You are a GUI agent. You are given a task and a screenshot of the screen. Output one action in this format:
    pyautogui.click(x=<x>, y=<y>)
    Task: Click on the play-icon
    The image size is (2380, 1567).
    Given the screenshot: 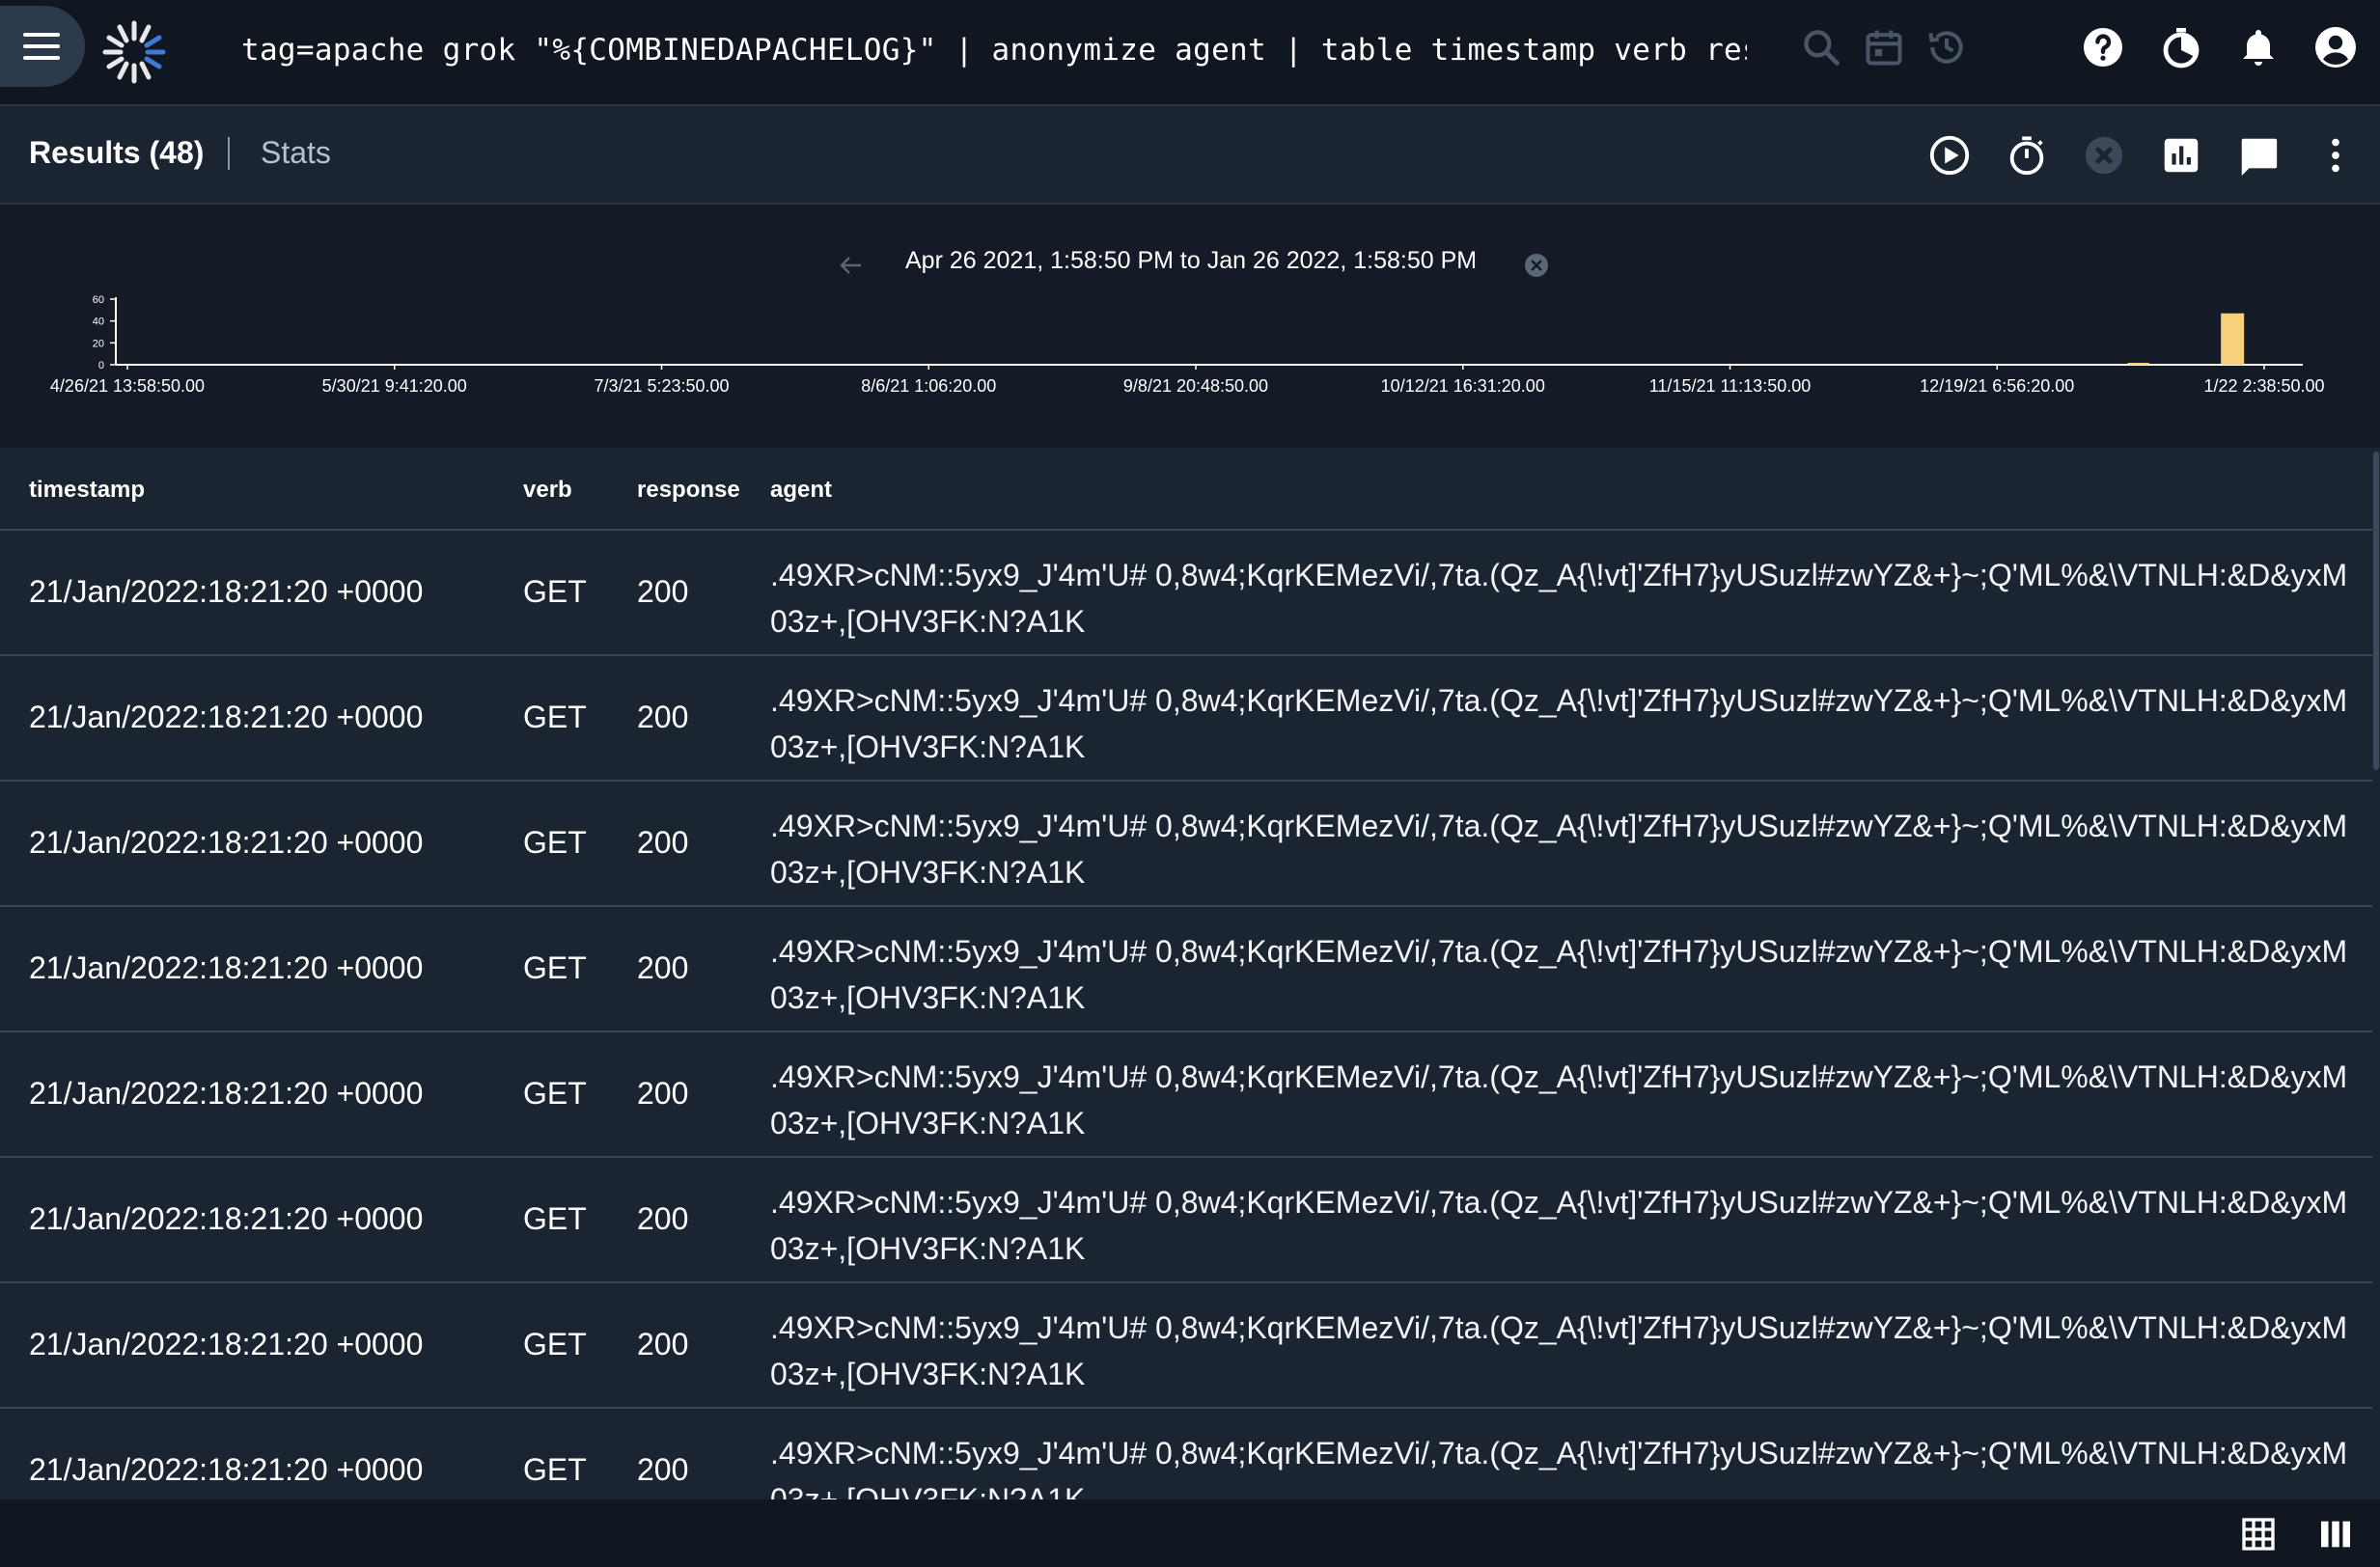 What is the action you would take?
    pyautogui.click(x=1950, y=156)
    